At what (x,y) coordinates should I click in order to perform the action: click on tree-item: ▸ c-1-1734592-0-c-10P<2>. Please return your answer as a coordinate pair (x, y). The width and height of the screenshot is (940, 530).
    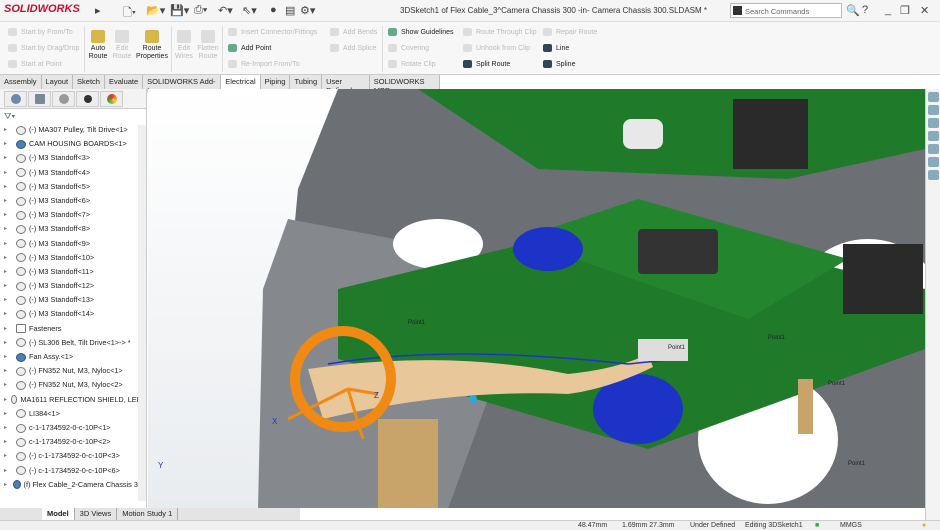
    Looking at the image, I should click on (75, 442).